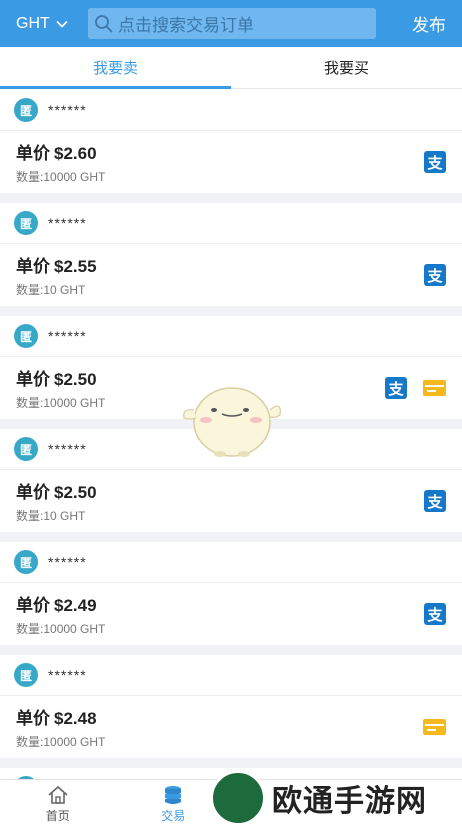 Image resolution: width=462 pixels, height=829 pixels. Describe the element at coordinates (434, 388) in the screenshot. I see `bank-card-icon` at that location.